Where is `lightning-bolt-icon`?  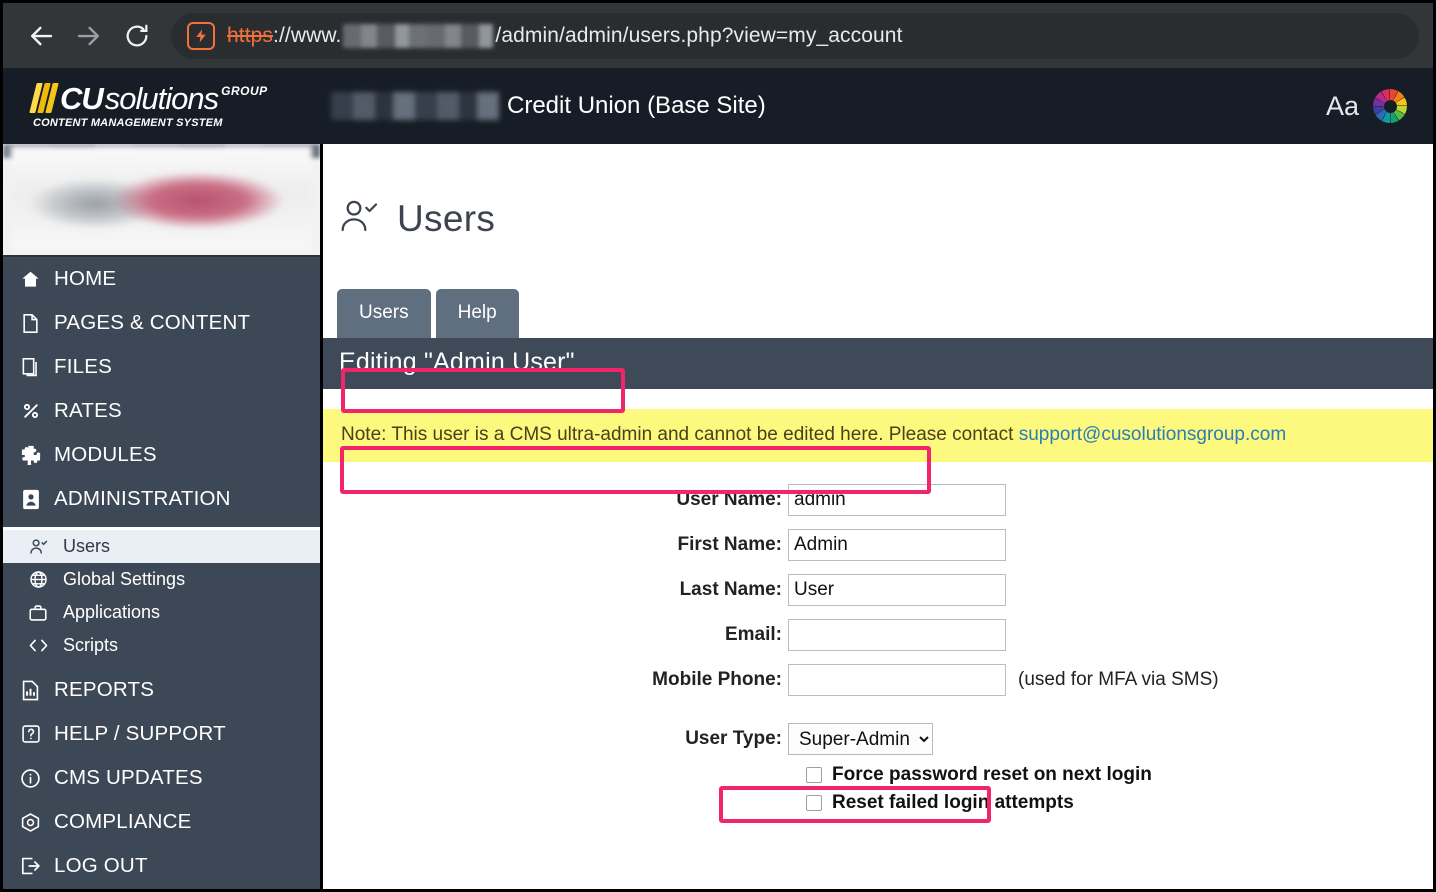 lightning-bolt-icon is located at coordinates (201, 35).